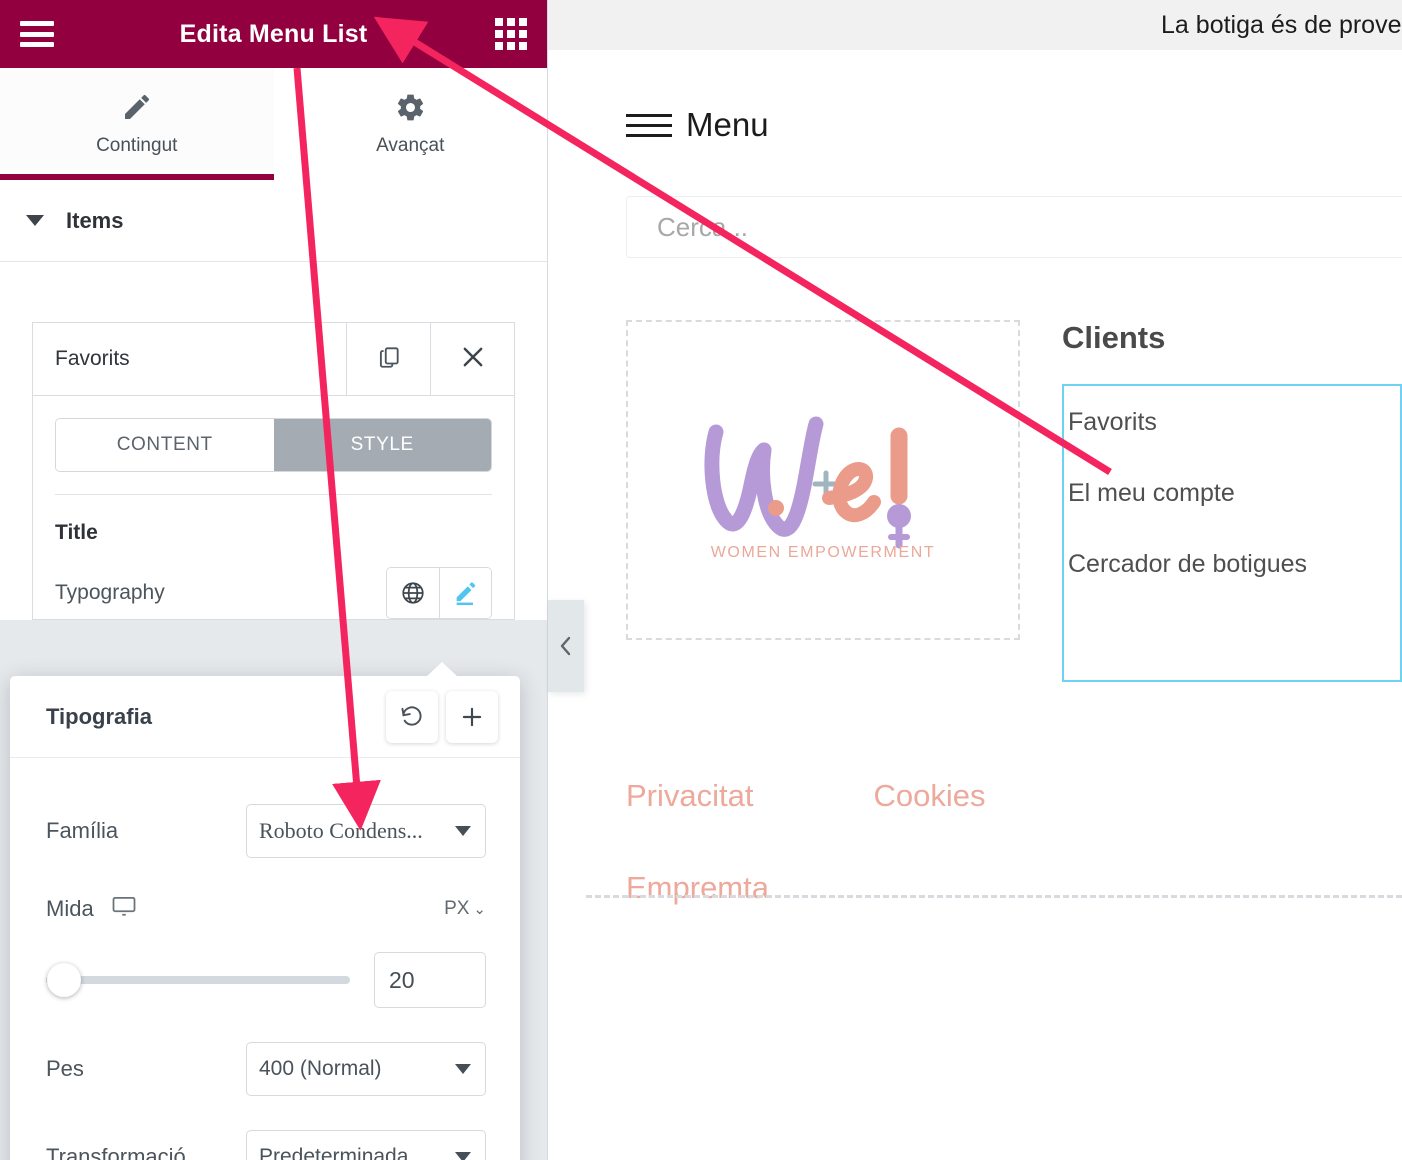  What do you see at coordinates (137, 107) in the screenshot?
I see `pencil-icon` at bounding box center [137, 107].